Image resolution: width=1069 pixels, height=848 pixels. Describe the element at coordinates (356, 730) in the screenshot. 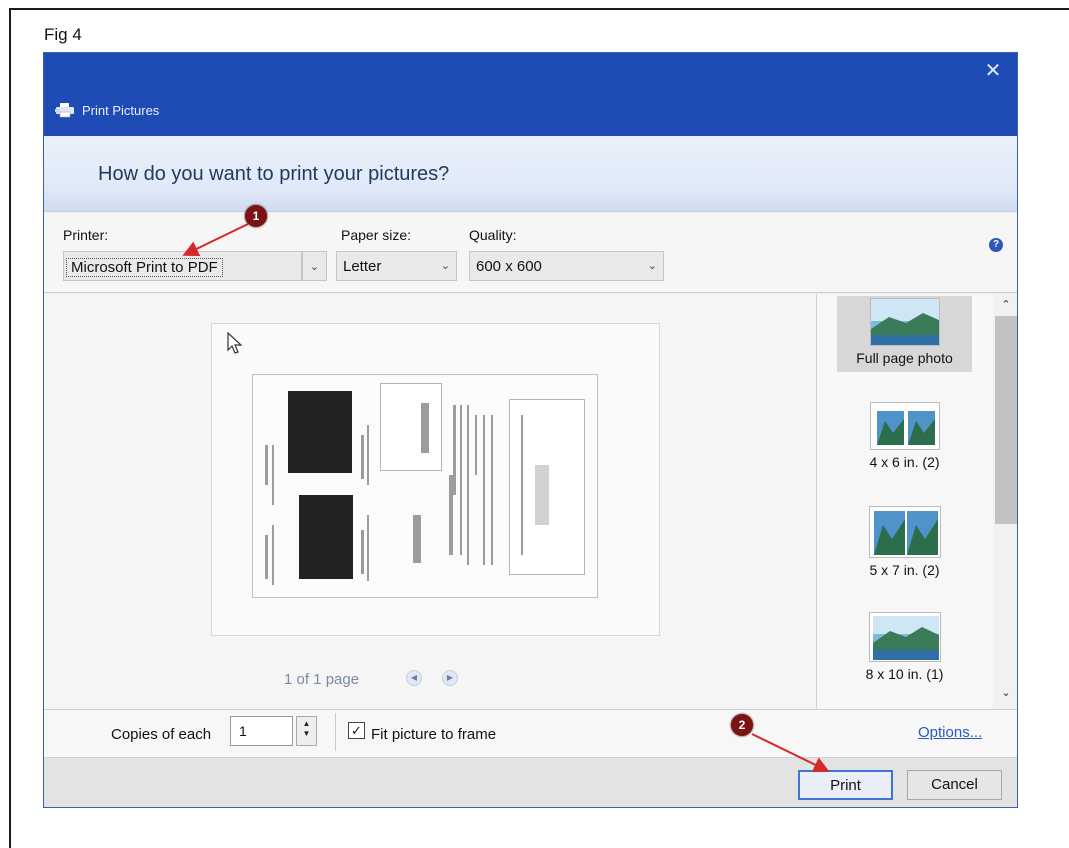

I see `fit-picture-checkbox: ✓` at that location.